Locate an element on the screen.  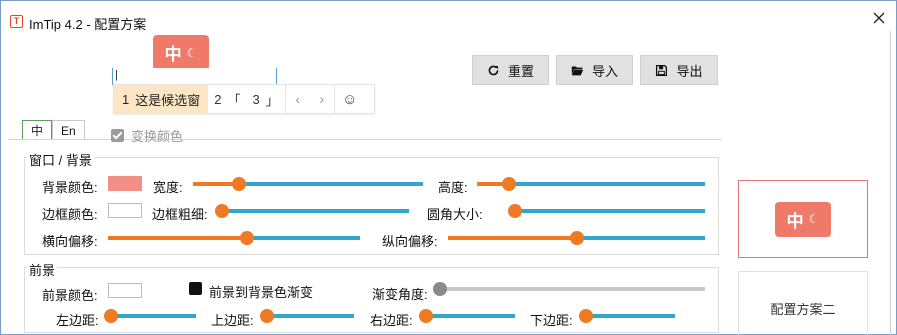
pad-left-slider is located at coordinates (150, 316).